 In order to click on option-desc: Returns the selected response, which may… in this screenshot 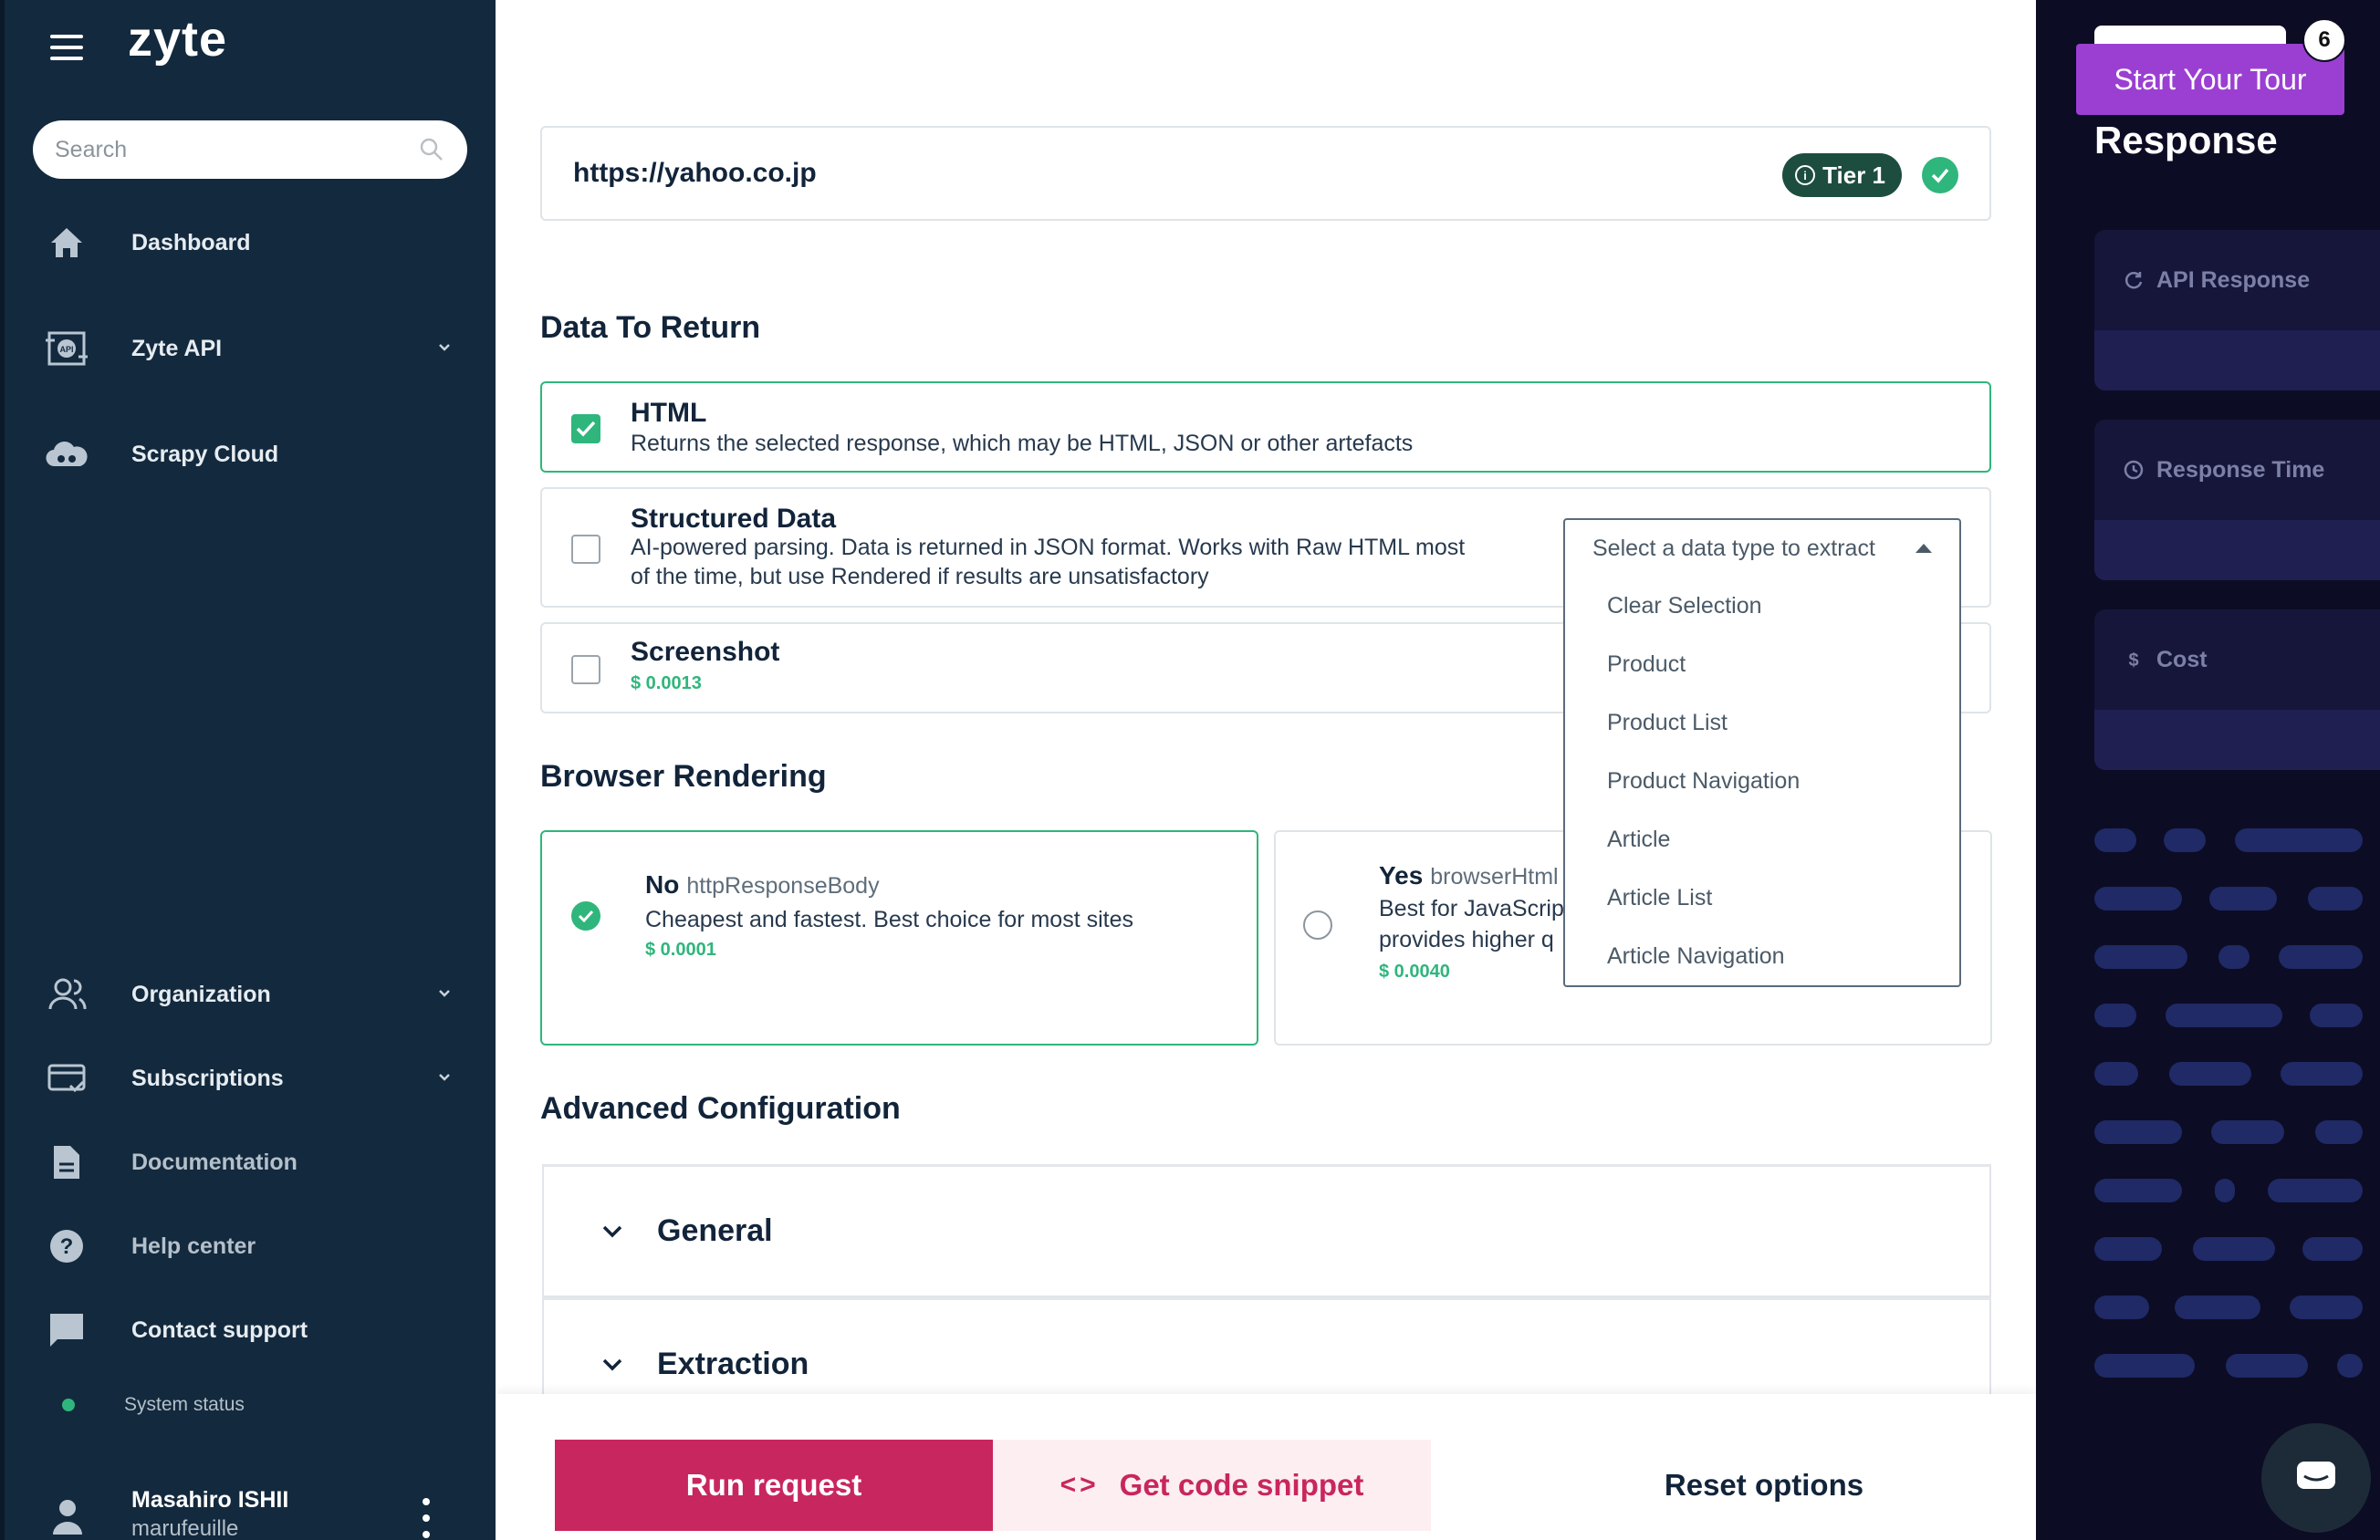, I will do `click(1023, 443)`.